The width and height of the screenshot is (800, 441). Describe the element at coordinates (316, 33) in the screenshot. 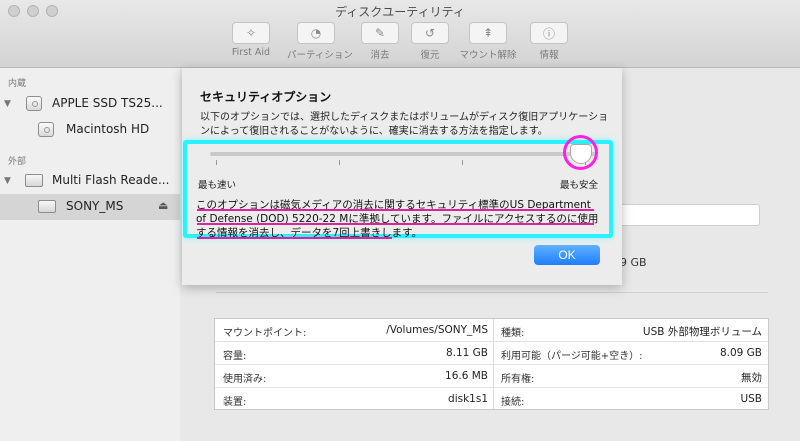

I see `partition-icon: ◔` at that location.